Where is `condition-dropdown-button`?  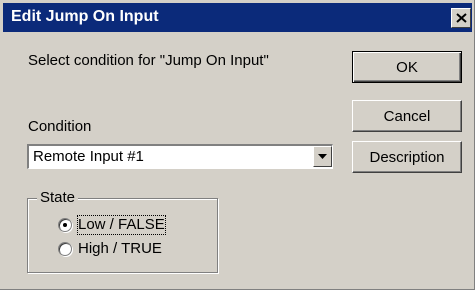
condition-dropdown-button is located at coordinates (322, 156).